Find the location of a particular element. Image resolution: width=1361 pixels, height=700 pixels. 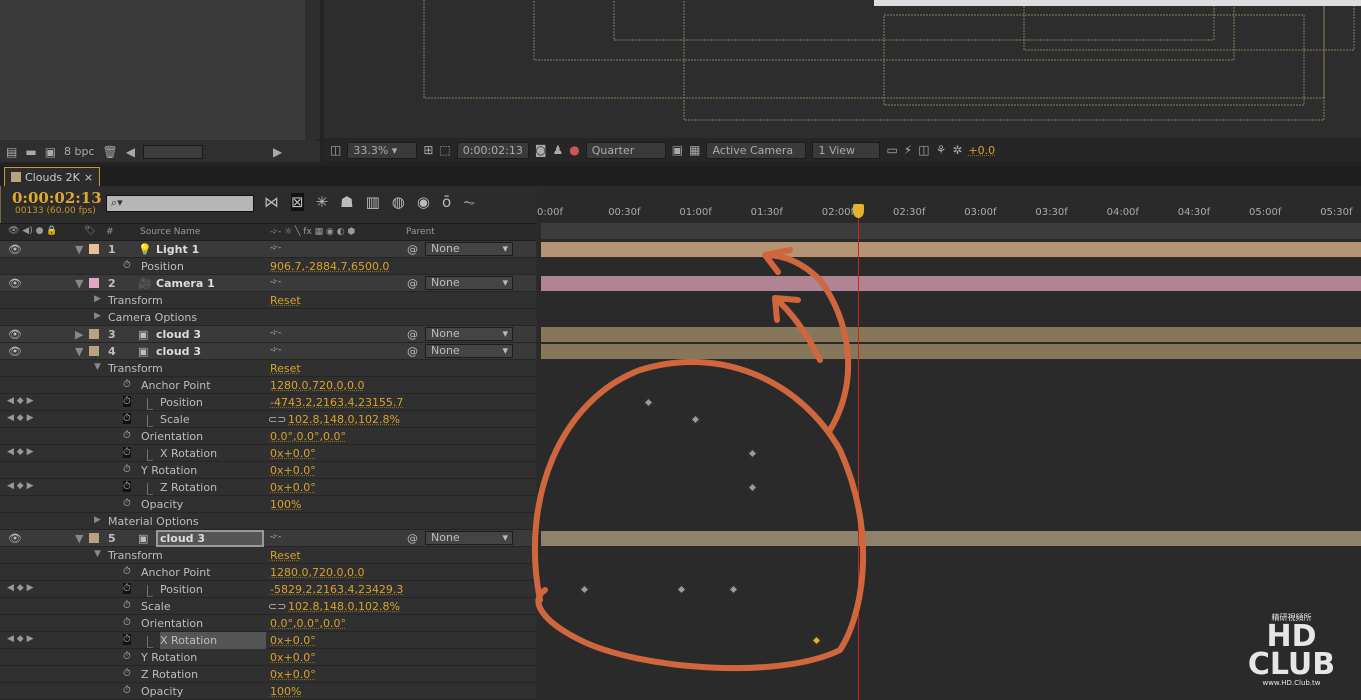

watermark-title: HD CLUB is located at coordinates (1291, 650).